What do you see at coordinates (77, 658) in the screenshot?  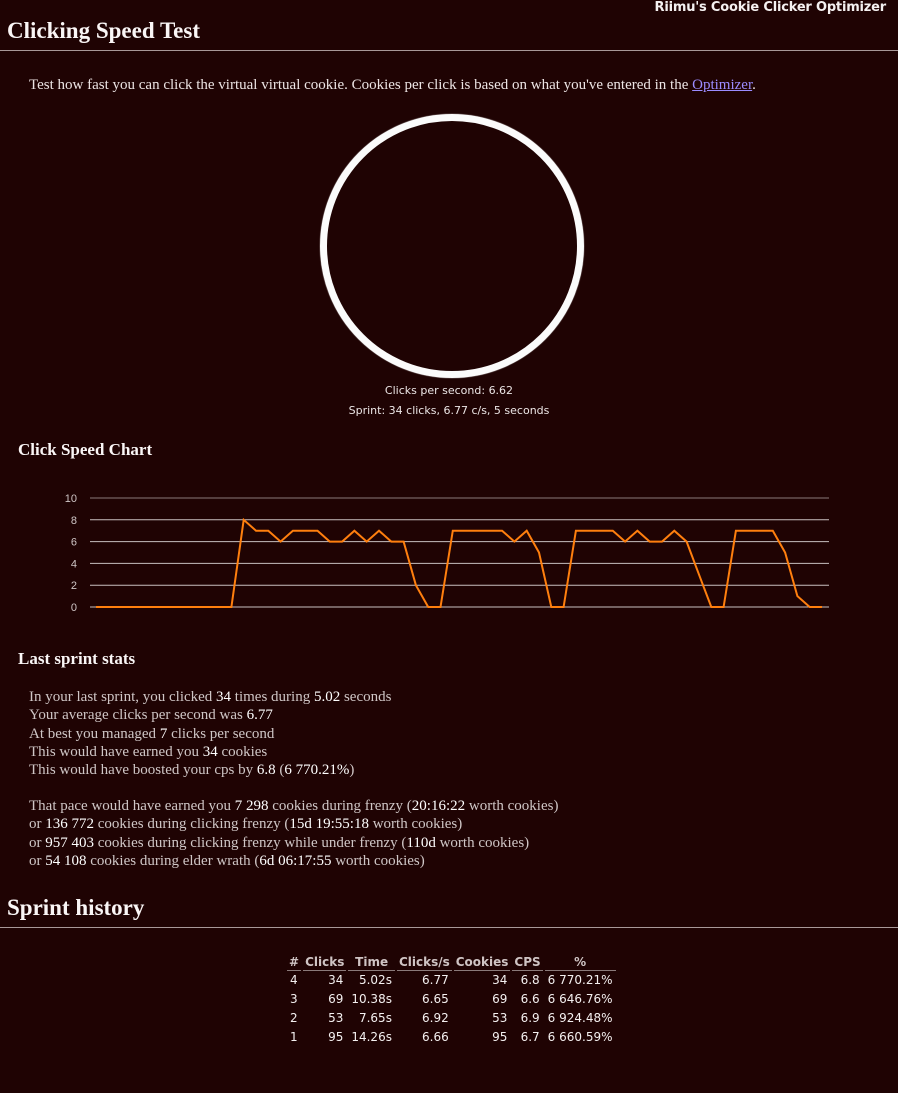 I see `last-sprint-title: Last sprint stats` at bounding box center [77, 658].